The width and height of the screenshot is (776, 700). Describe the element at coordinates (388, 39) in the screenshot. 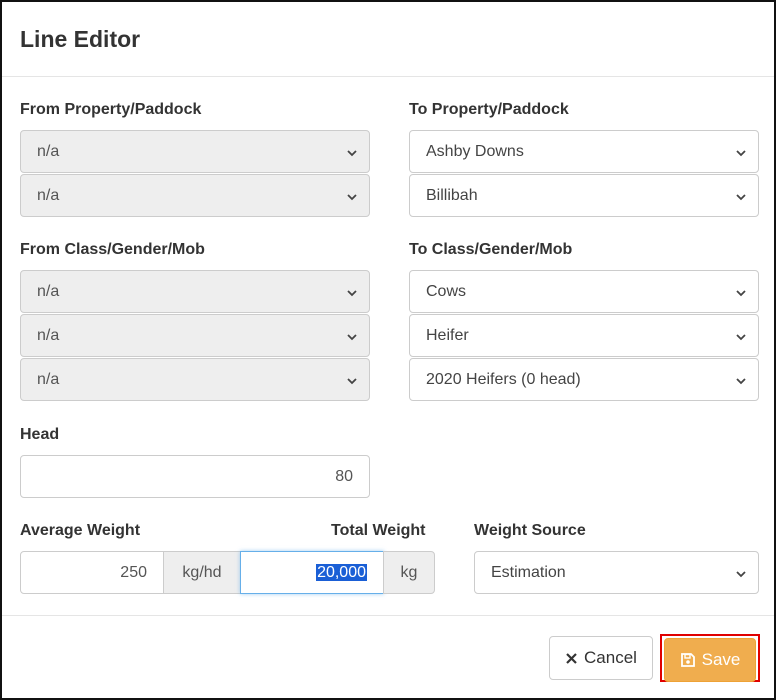

I see `dialog-header: Line Editor` at that location.